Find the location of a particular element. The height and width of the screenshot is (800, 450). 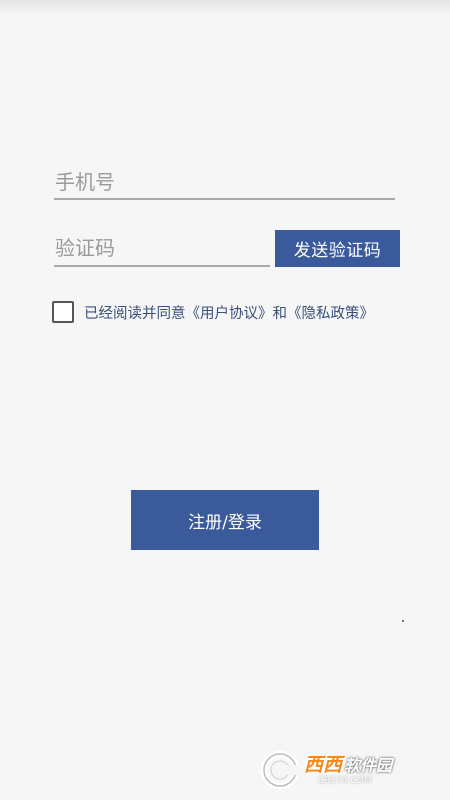

status-bar is located at coordinates (225, 6).